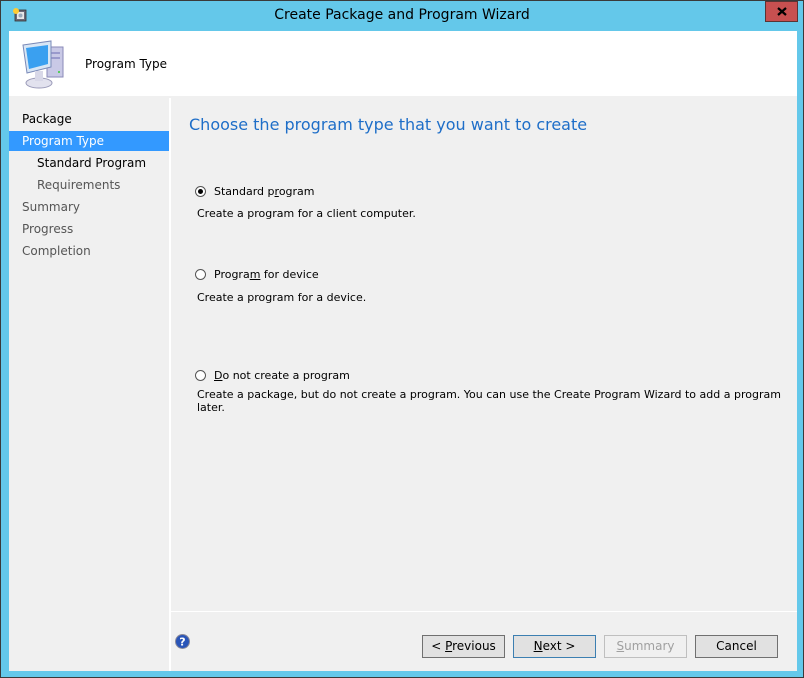 The width and height of the screenshot is (804, 678). I want to click on close-icon, so click(781, 12).